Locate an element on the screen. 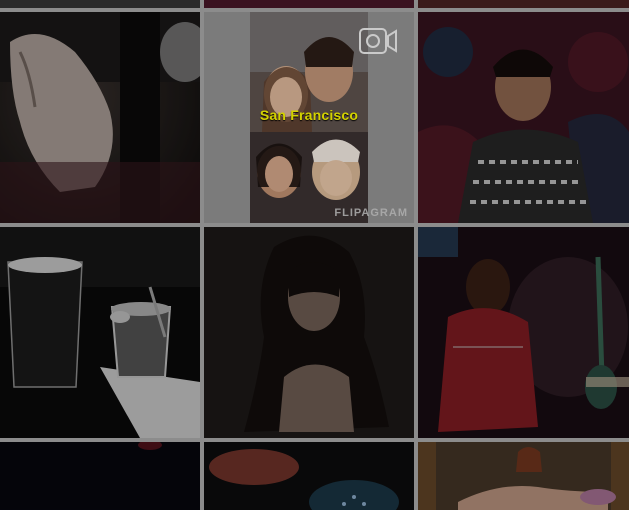  flipagram-watermark: FLIPAGRAM is located at coordinates (371, 213).